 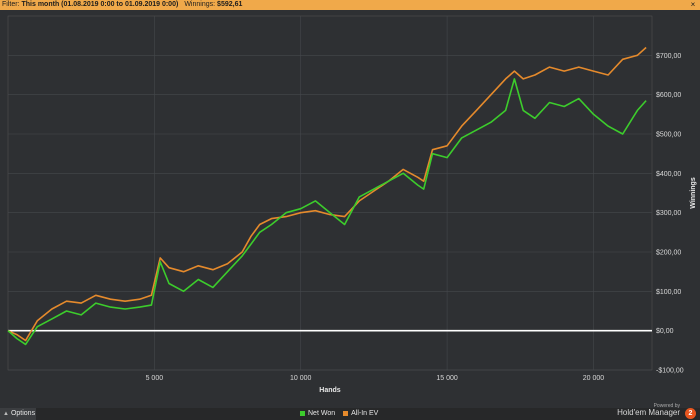 I want to click on legend-label: All-In EV, so click(x=365, y=413).